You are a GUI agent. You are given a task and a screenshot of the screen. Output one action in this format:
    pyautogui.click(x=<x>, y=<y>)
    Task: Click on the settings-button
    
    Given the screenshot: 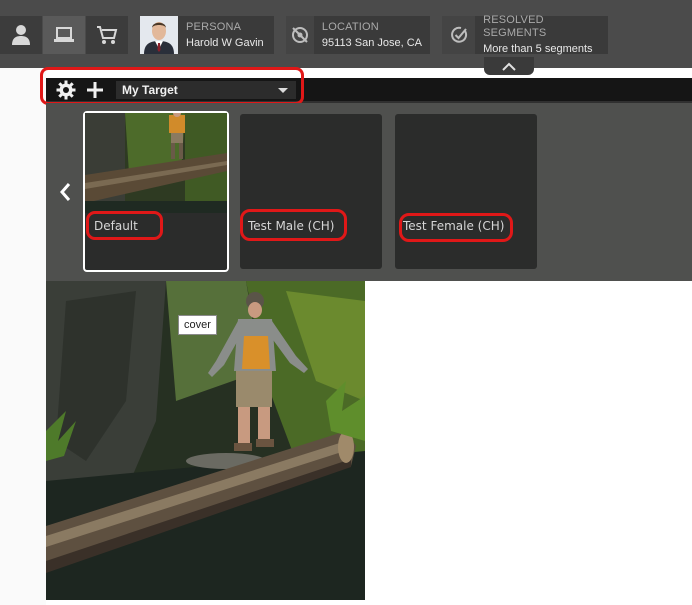 What is the action you would take?
    pyautogui.click(x=66, y=90)
    